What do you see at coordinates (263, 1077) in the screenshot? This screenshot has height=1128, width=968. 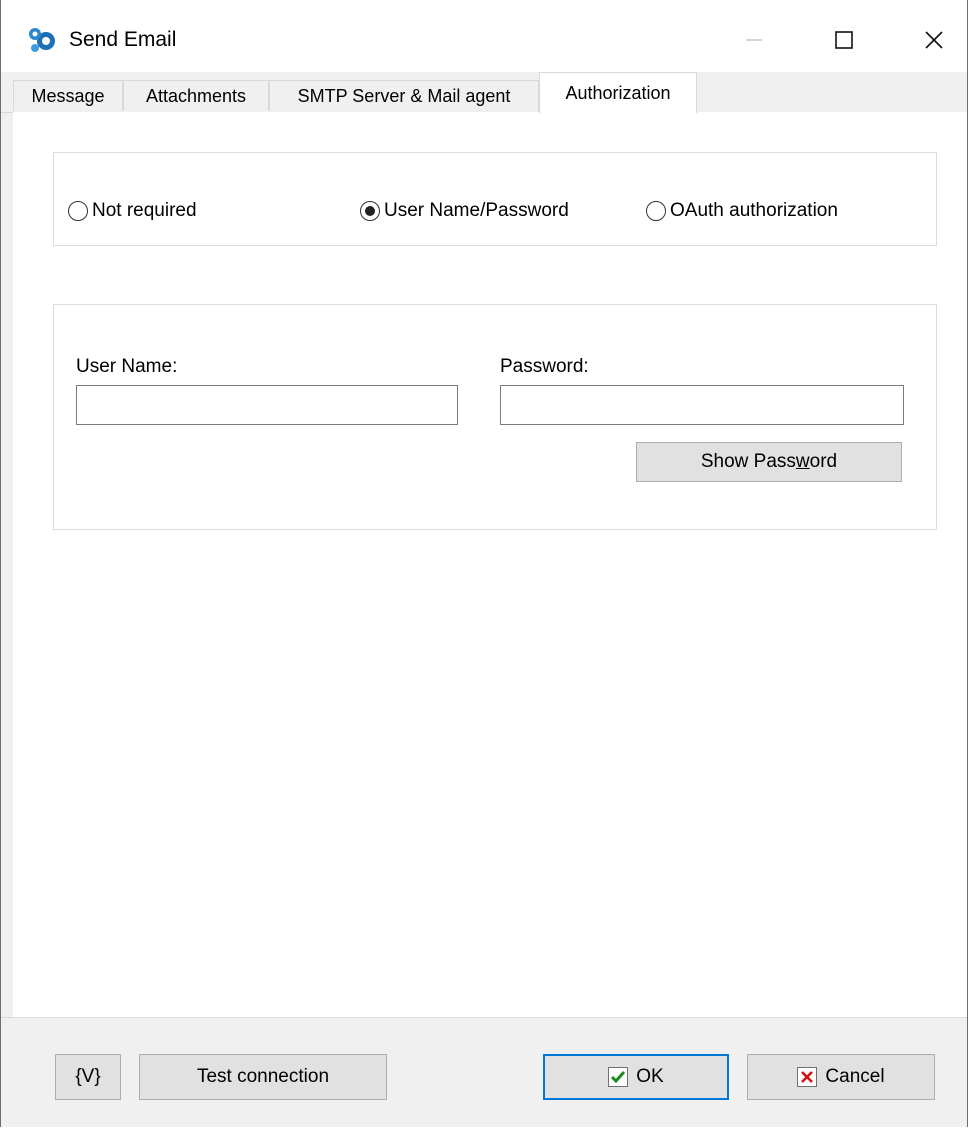 I see `test-connection-button: Test connection` at bounding box center [263, 1077].